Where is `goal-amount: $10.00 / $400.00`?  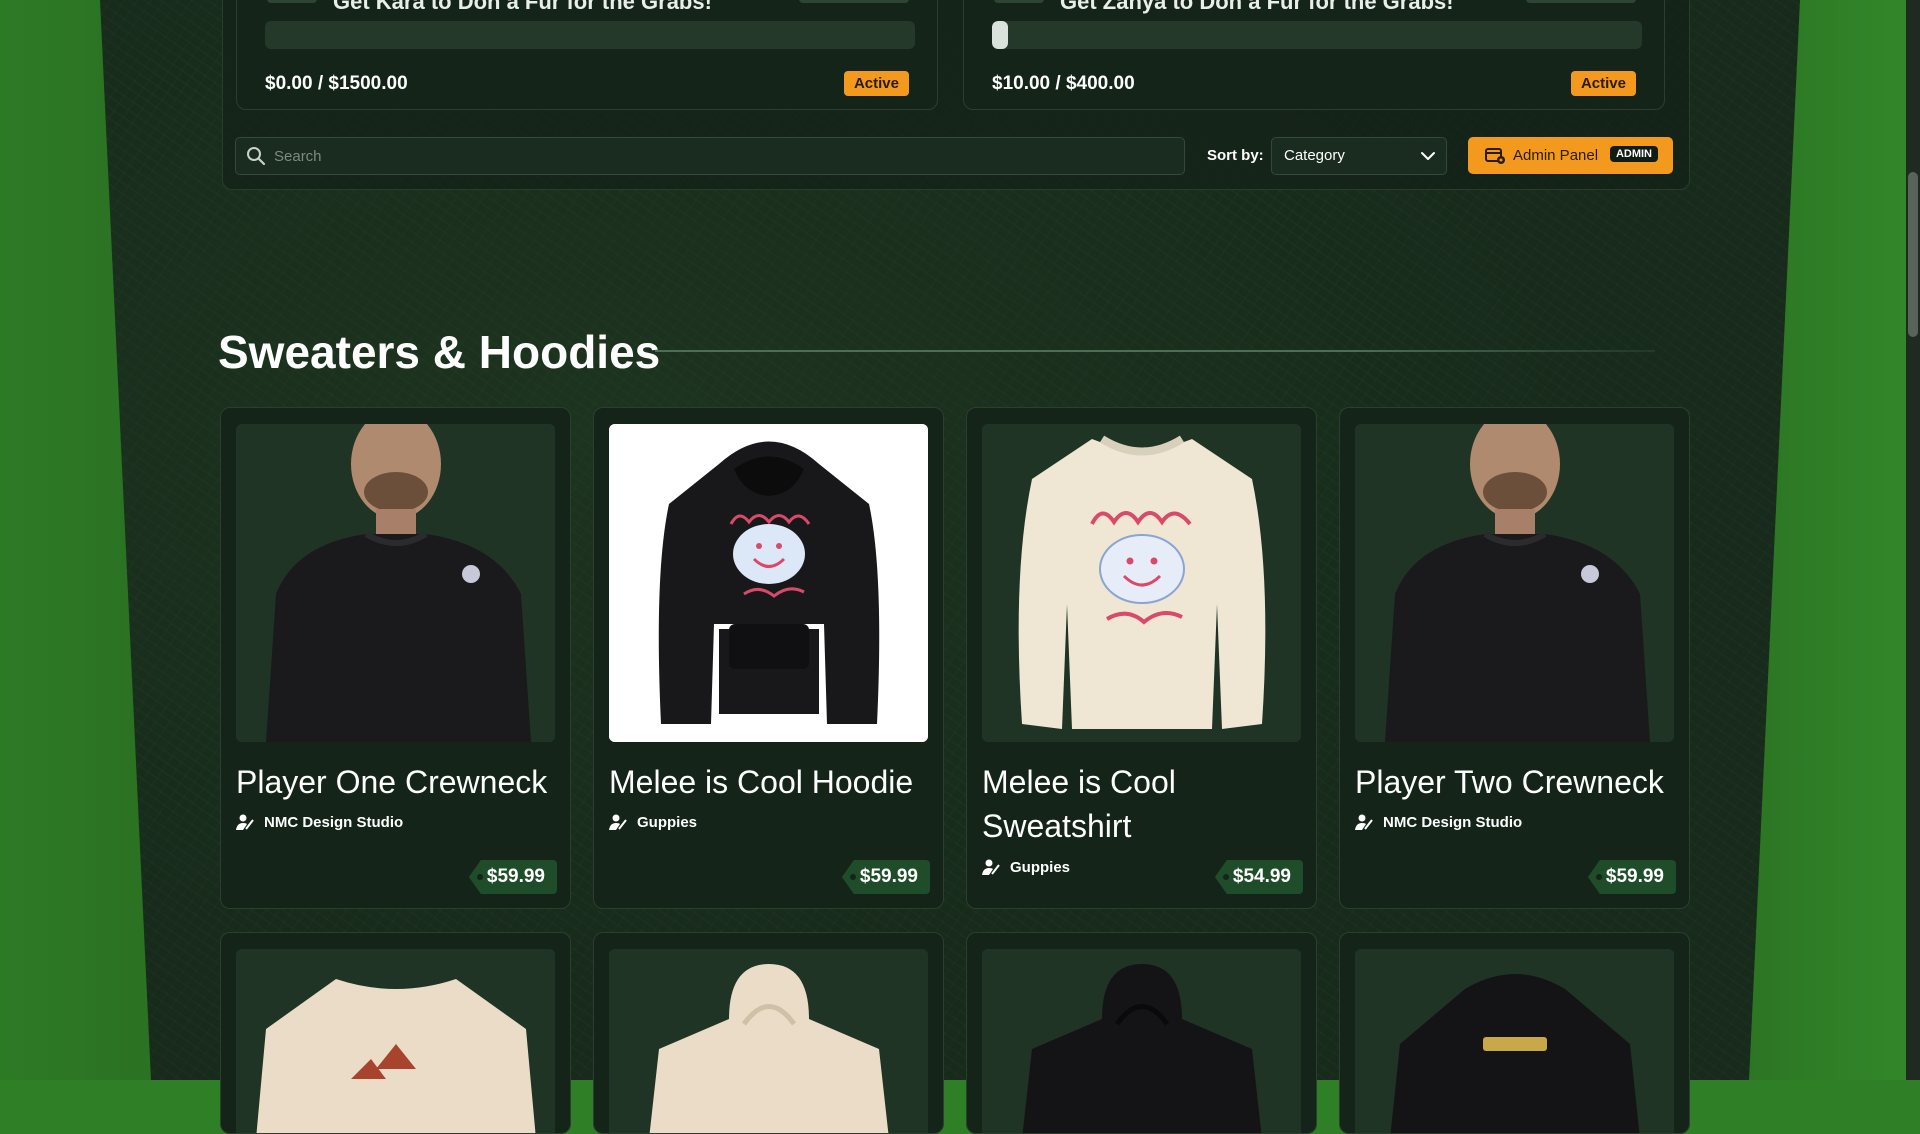 goal-amount: $10.00 / $400.00 is located at coordinates (1063, 83).